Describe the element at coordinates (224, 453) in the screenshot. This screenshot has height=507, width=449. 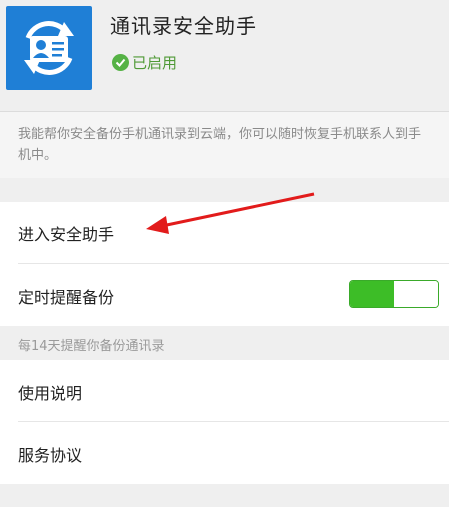
I see `service-agreement-item: 服务协议` at that location.